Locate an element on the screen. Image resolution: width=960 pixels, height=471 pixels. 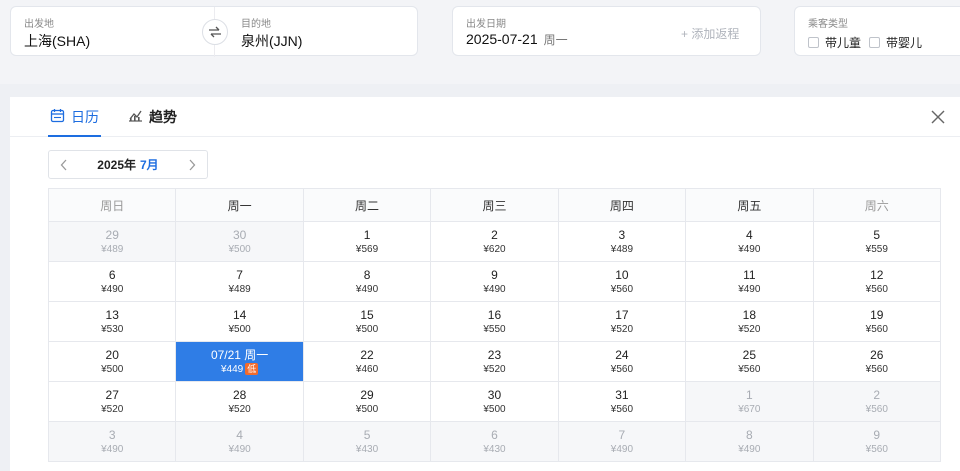
day-cell: 7 ¥490 is located at coordinates (622, 441).